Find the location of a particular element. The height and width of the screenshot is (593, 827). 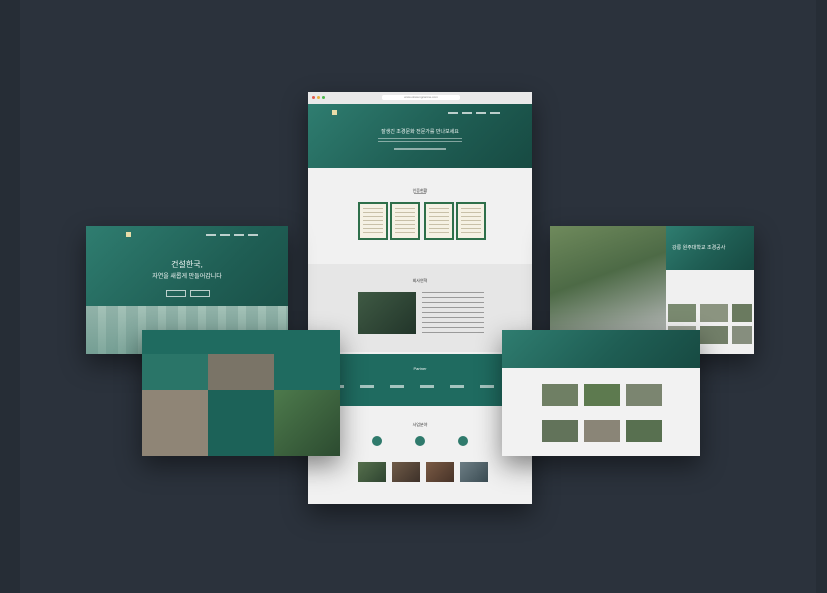

hero-title: 잘생긴 조경문화 전문가를 만나보세요 is located at coordinates (420, 132).